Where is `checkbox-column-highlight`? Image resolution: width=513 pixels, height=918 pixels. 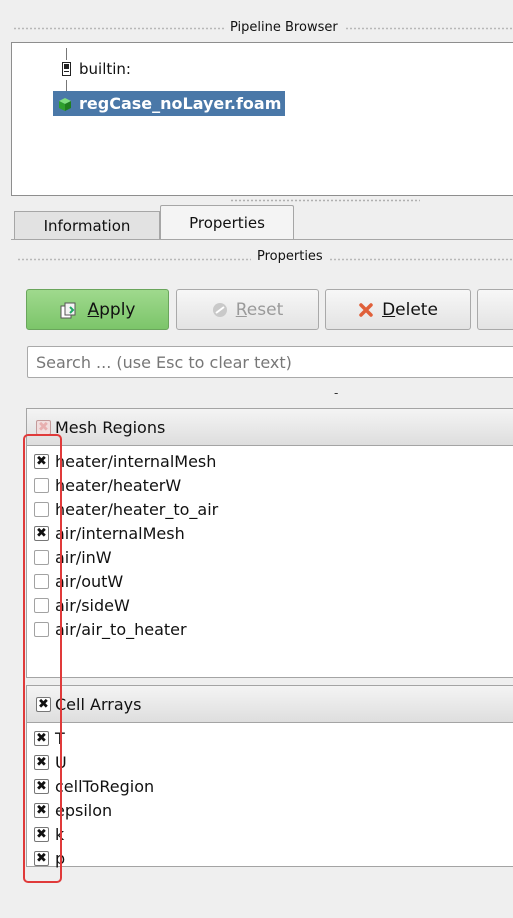 checkbox-column-highlight is located at coordinates (42, 658).